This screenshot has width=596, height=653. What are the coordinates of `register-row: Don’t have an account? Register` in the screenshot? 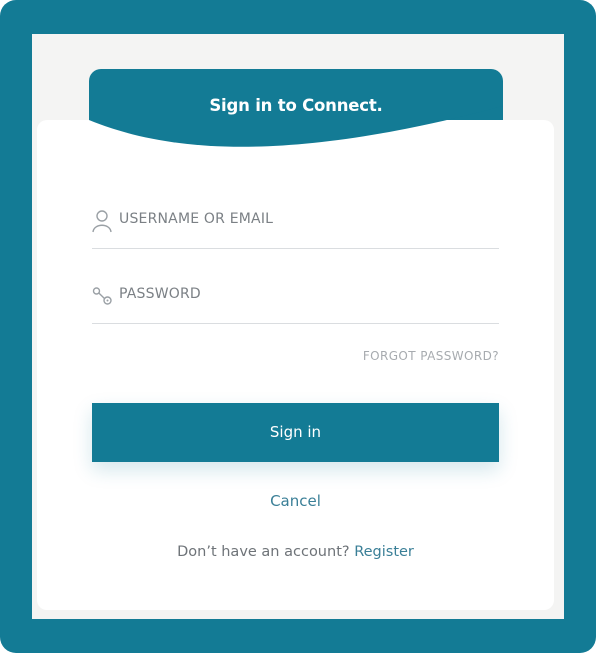 It's located at (295, 552).